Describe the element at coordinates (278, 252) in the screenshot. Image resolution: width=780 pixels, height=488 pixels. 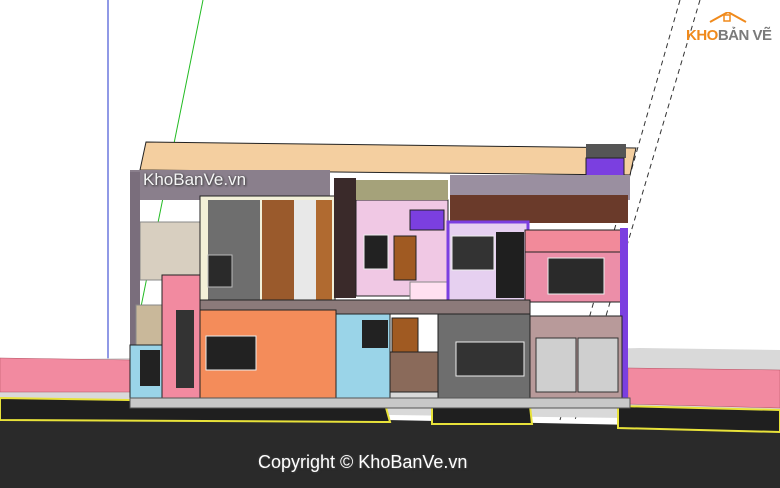
I see `upper-wood-door` at that location.